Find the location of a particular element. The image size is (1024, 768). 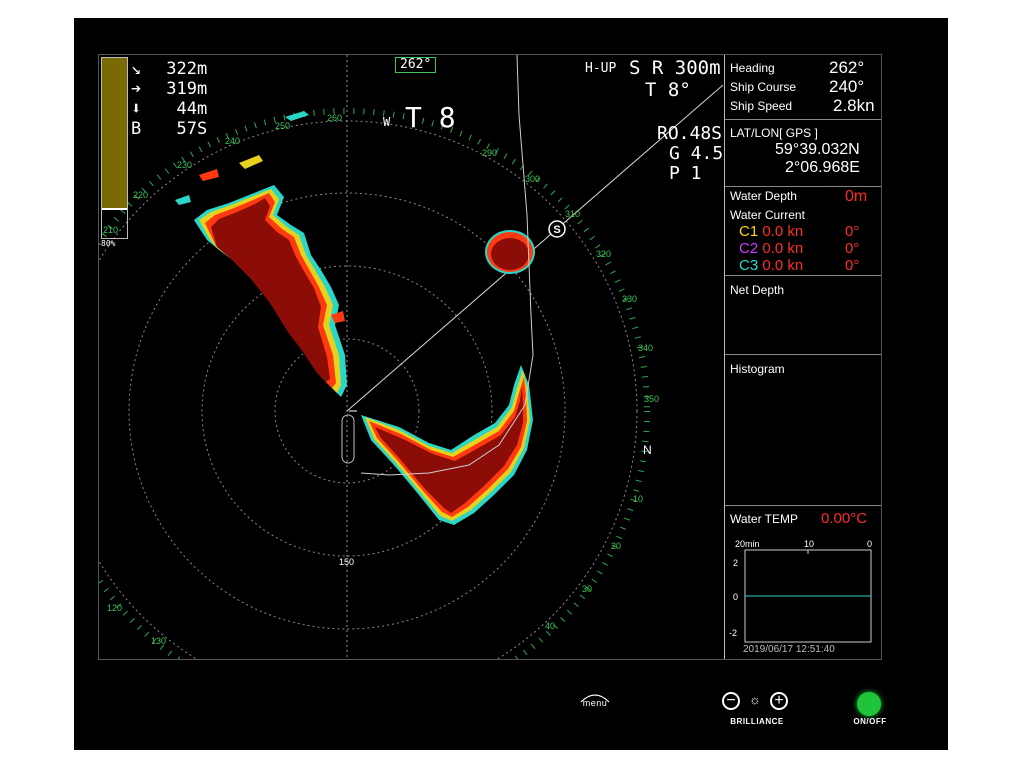

mode-label: H-UP is located at coordinates (601, 68).